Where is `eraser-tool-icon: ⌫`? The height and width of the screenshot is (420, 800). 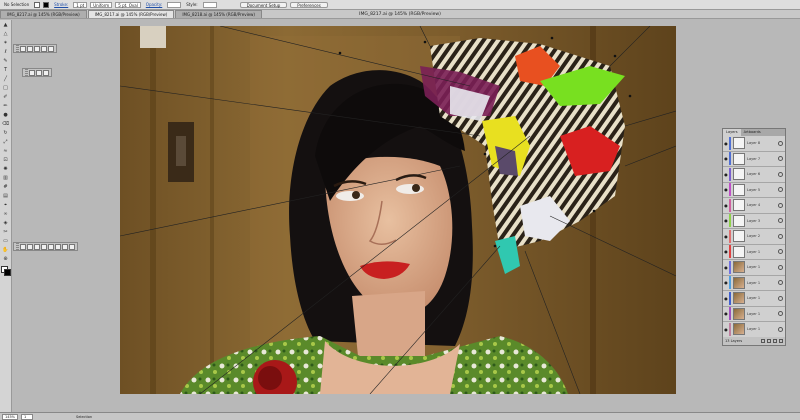
eraser-tool-icon: ⌫ is located at coordinates (6, 124).